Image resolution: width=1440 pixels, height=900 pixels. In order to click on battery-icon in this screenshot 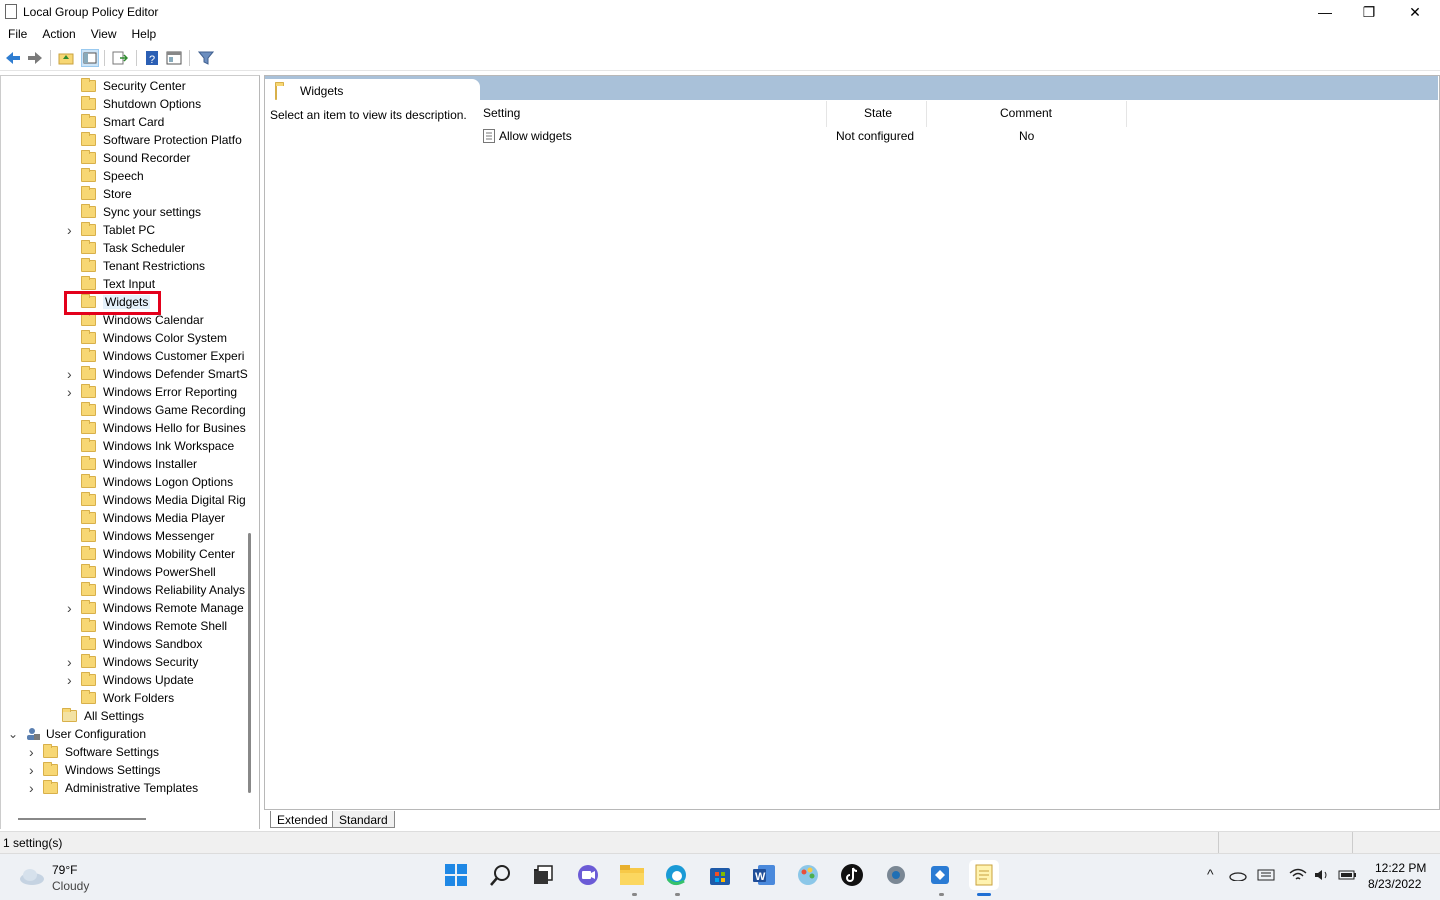, I will do `click(1348, 876)`.